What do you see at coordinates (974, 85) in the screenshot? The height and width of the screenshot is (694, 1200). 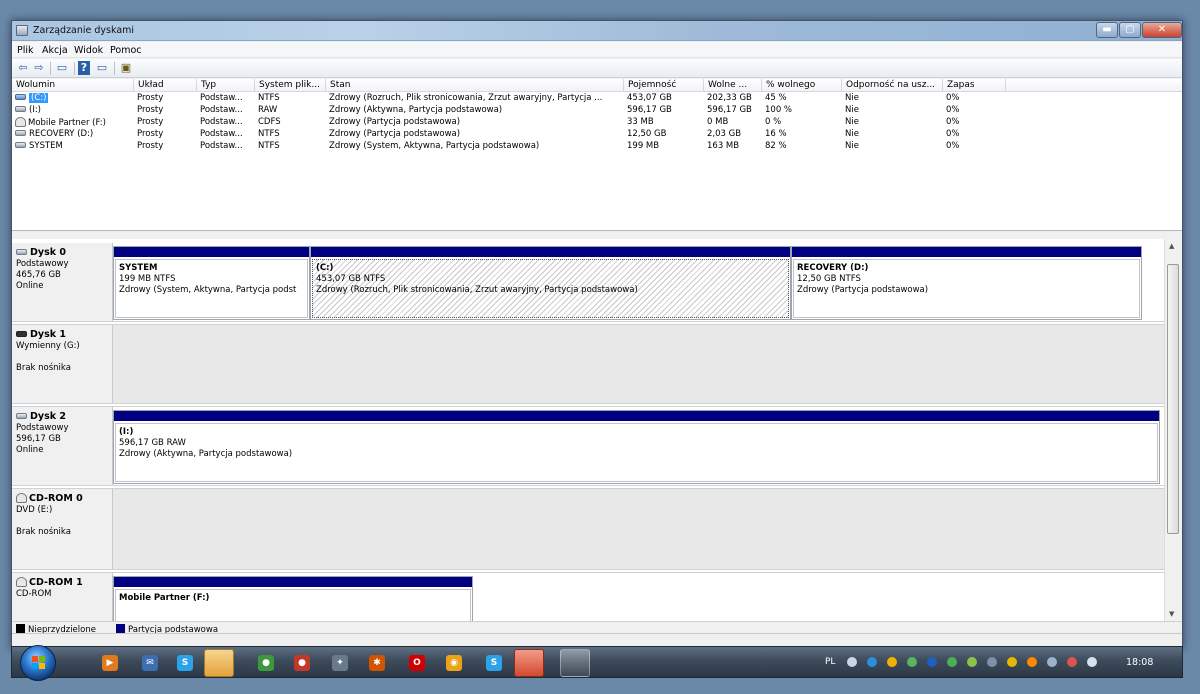 I see `column-header-zapas: Zapas` at bounding box center [974, 85].